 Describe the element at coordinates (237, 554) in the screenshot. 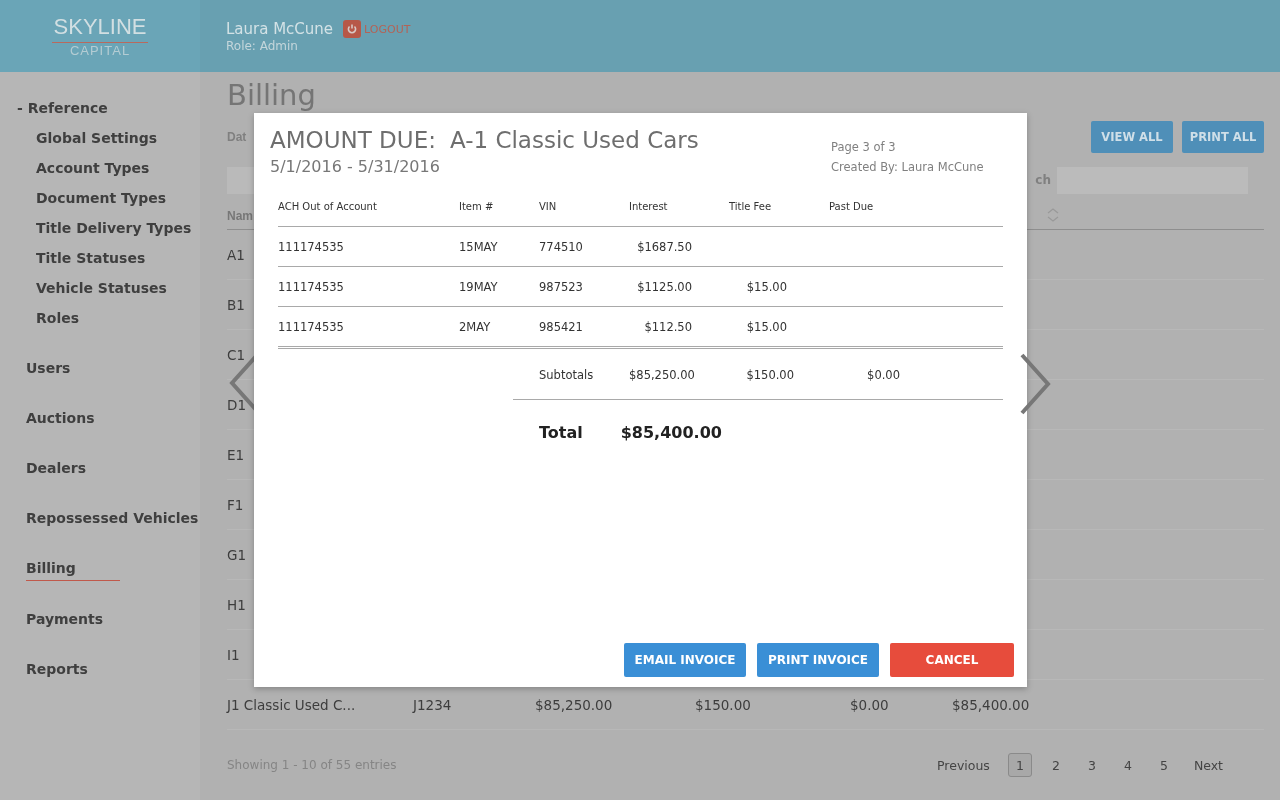

I see `table-cell: G1` at that location.